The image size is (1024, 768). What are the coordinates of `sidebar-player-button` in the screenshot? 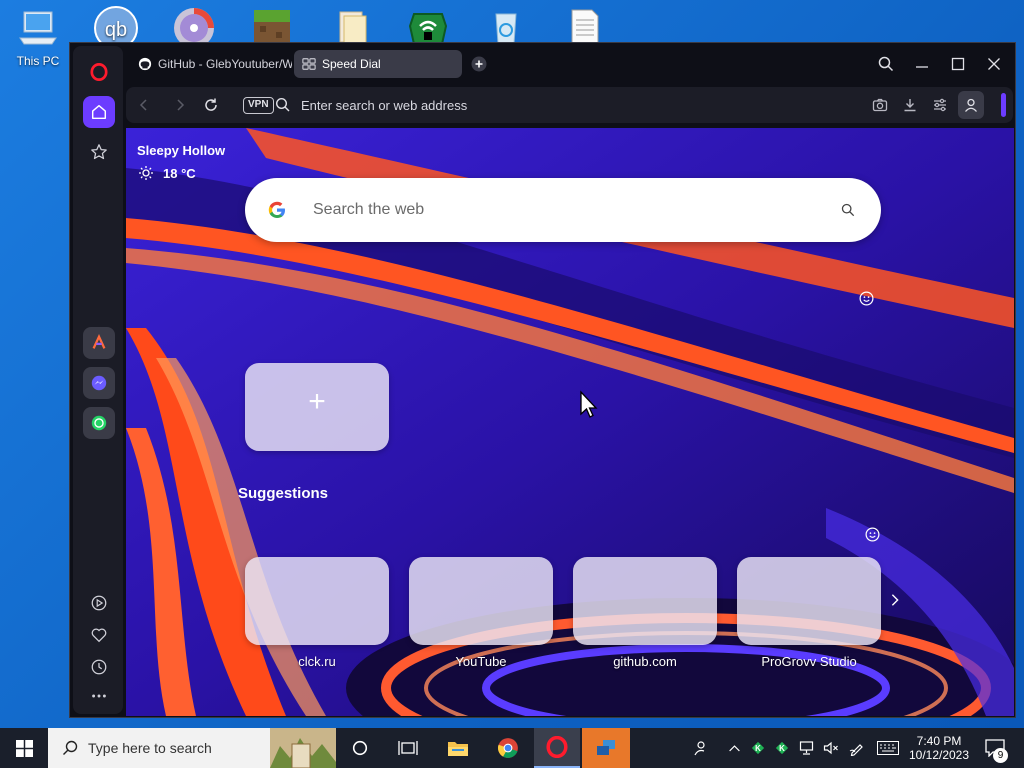 It's located at (99, 603).